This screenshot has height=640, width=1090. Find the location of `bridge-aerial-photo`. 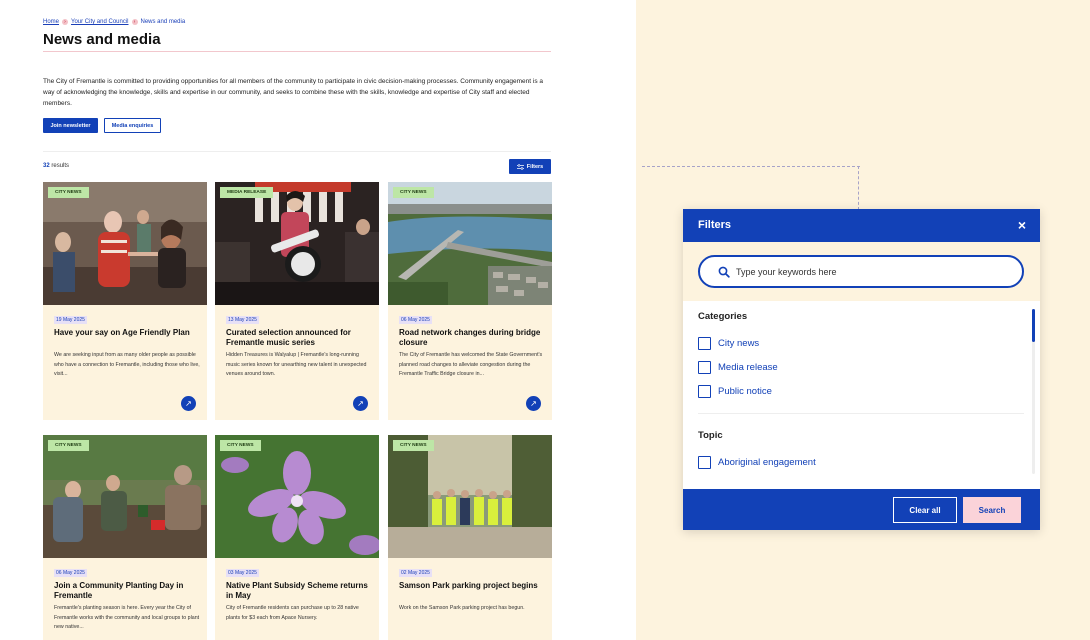

bridge-aerial-photo is located at coordinates (470, 243).